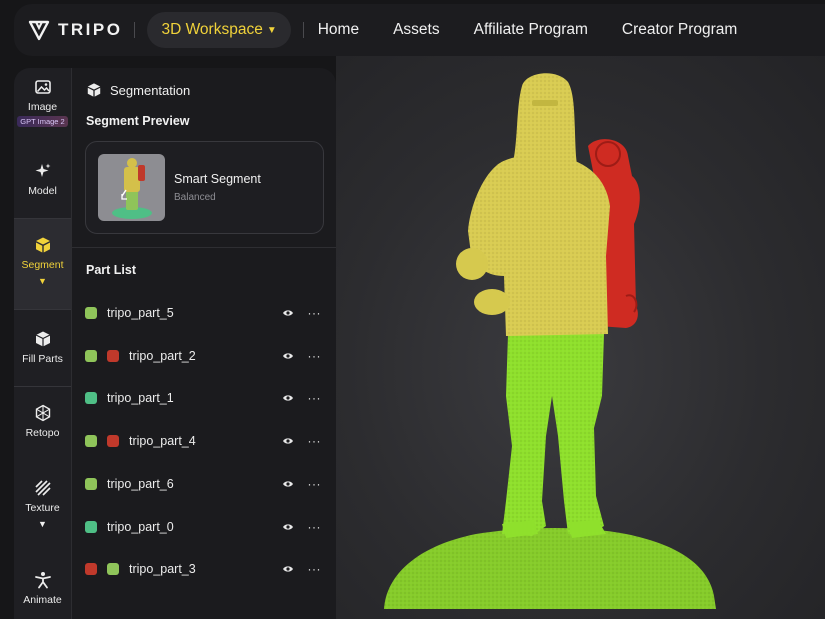 Image resolution: width=825 pixels, height=619 pixels. Describe the element at coordinates (42, 179) in the screenshot. I see `rail-item-model: Model` at that location.